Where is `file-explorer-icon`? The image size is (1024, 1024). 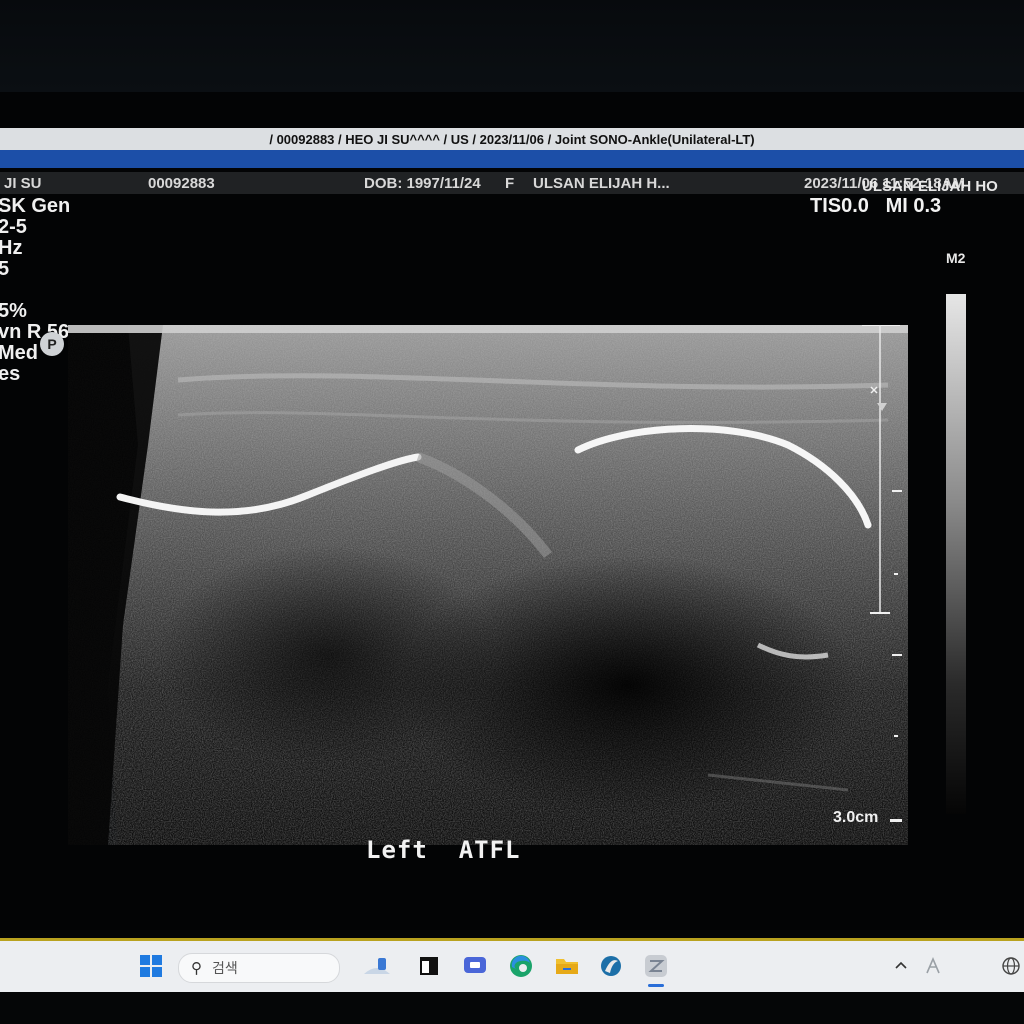
file-explorer-icon is located at coordinates (567, 966).